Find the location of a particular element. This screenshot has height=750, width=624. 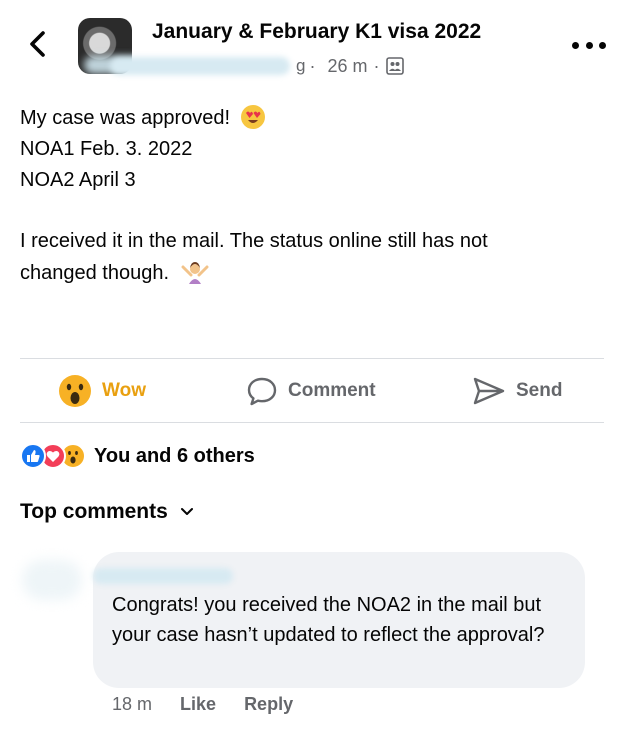

comment-icon is located at coordinates (262, 391).